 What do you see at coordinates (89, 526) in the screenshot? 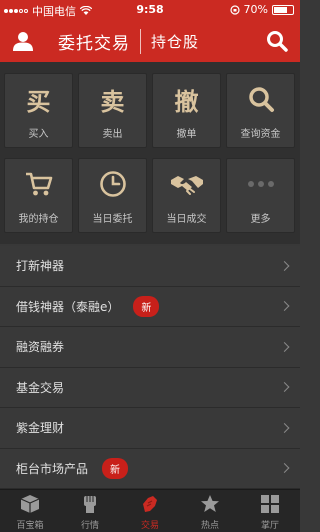
I see `tab-label: 行情` at bounding box center [89, 526].